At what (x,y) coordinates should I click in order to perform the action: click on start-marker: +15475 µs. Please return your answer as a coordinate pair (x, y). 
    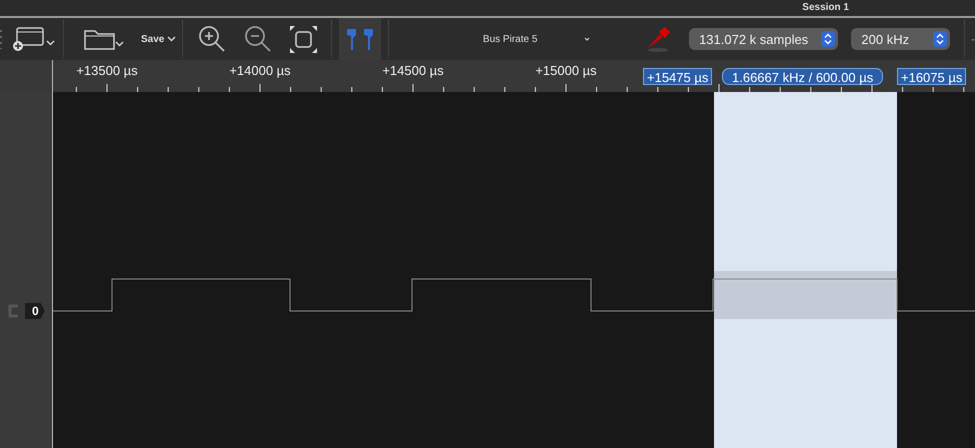
    Looking at the image, I should click on (677, 76).